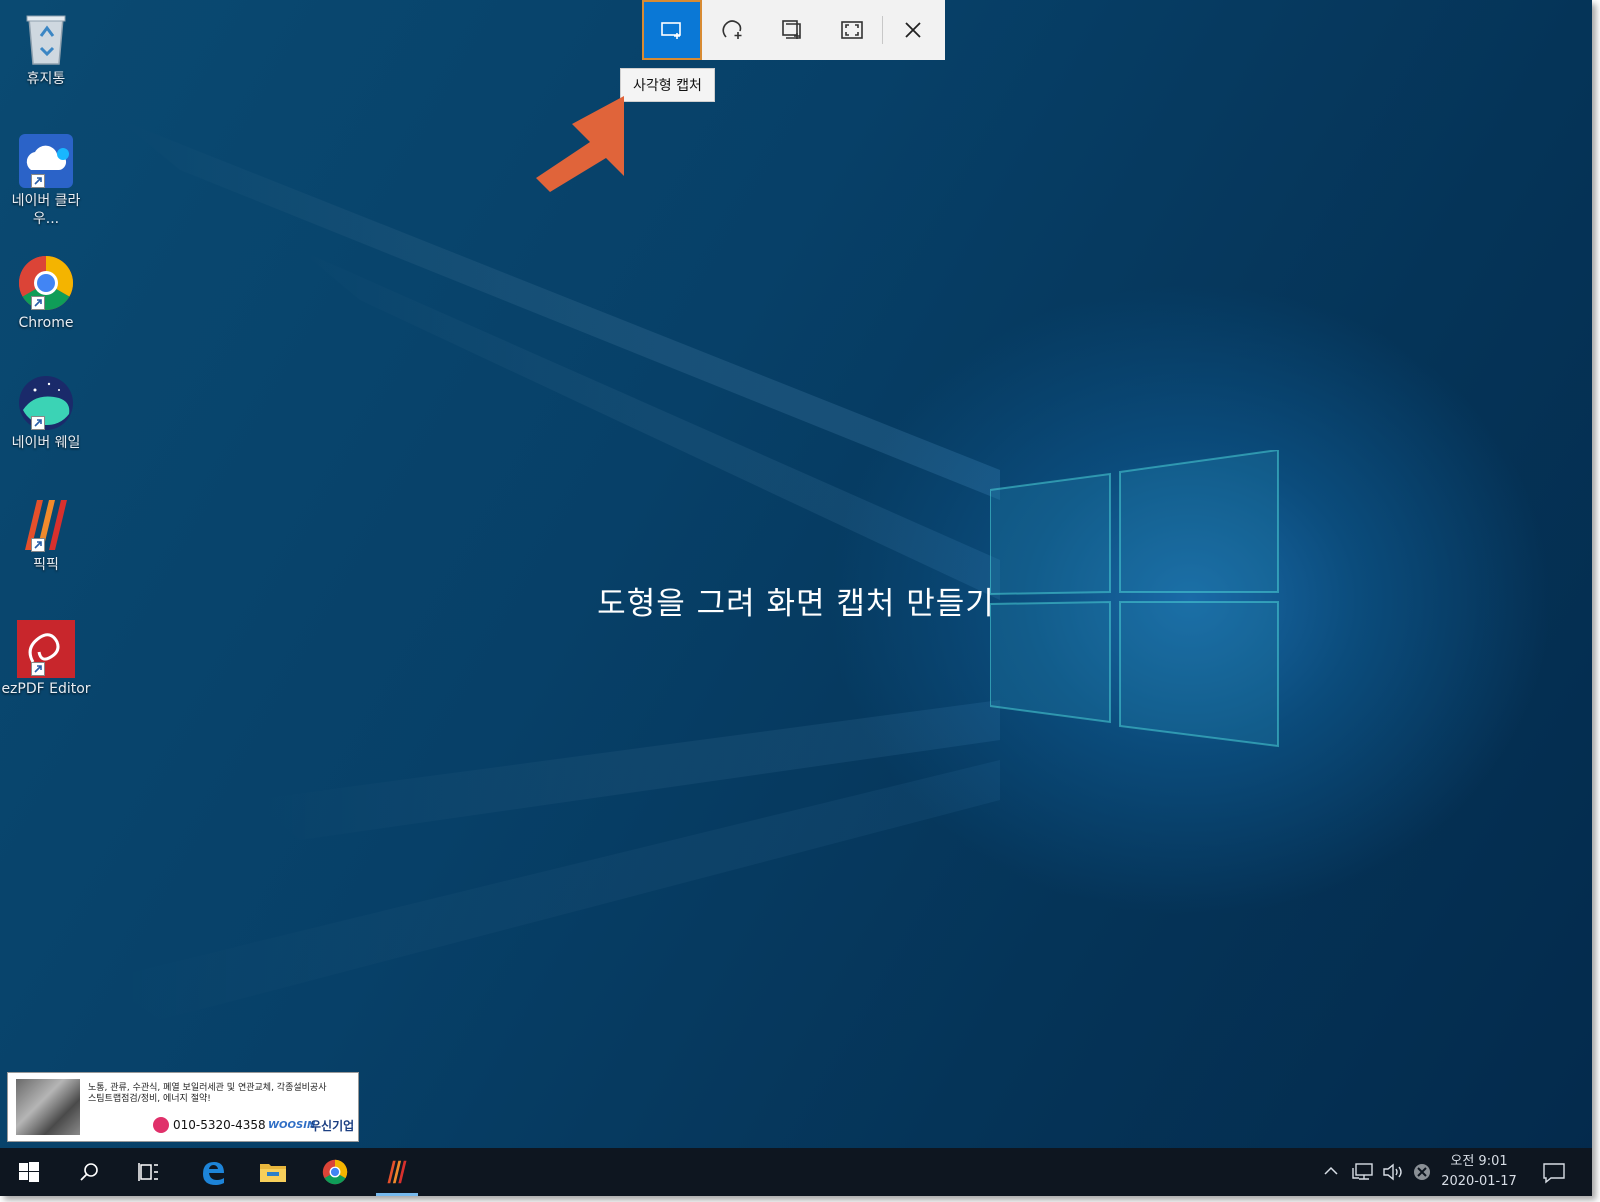 The height and width of the screenshot is (1202, 1600). I want to click on desktop-icon-chrome: Chrome, so click(46, 292).